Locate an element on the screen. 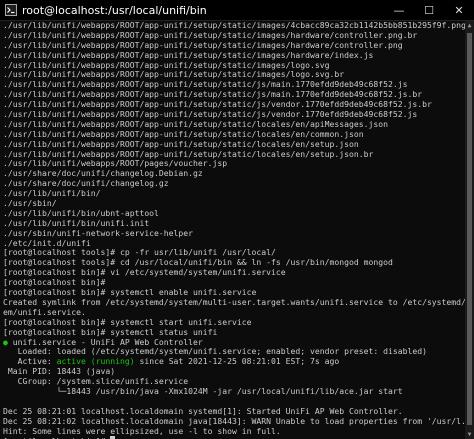  terminal-line: ./usr/share/doc/unifi/changelog.gz is located at coordinates (86, 184).